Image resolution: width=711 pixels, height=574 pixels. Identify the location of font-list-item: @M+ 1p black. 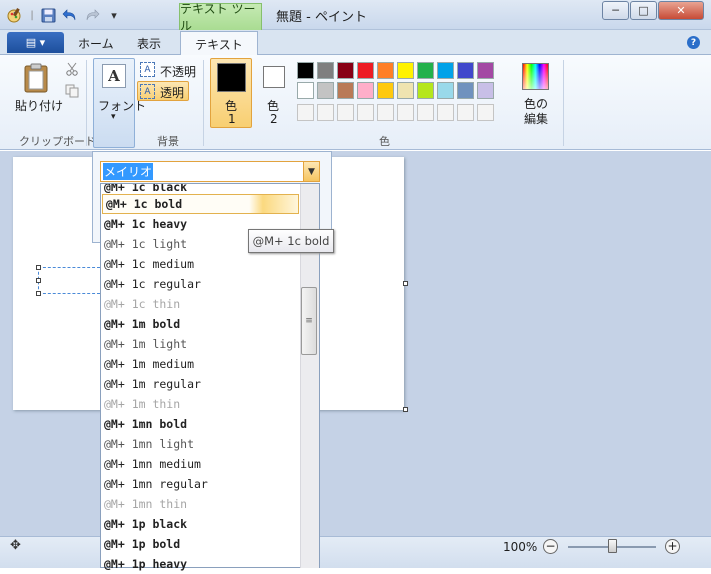
(201, 524).